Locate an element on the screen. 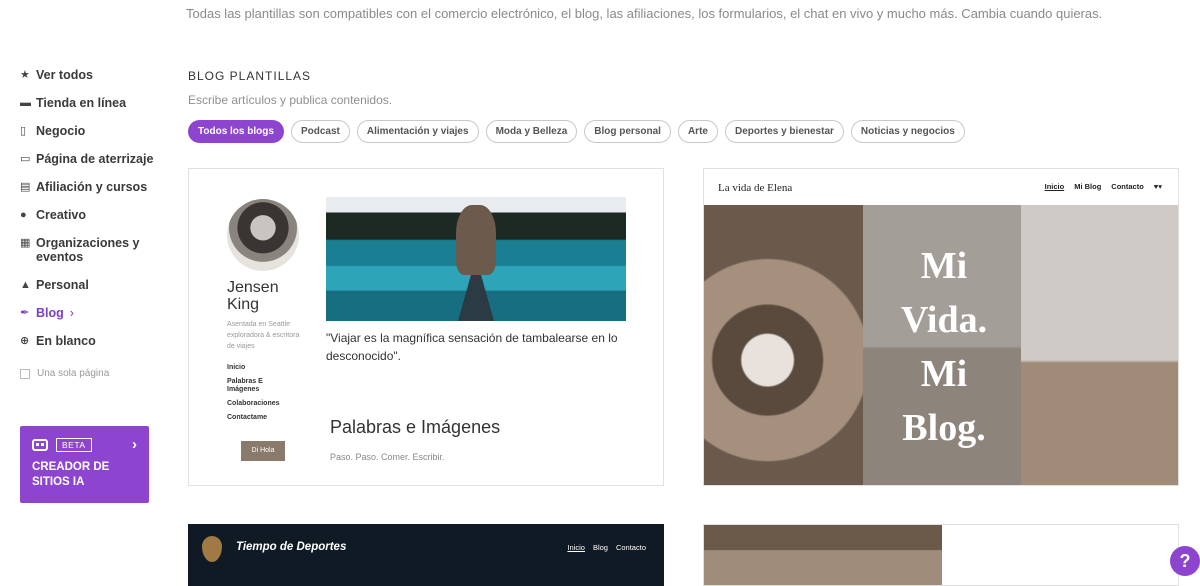  person-shape is located at coordinates (476, 240).